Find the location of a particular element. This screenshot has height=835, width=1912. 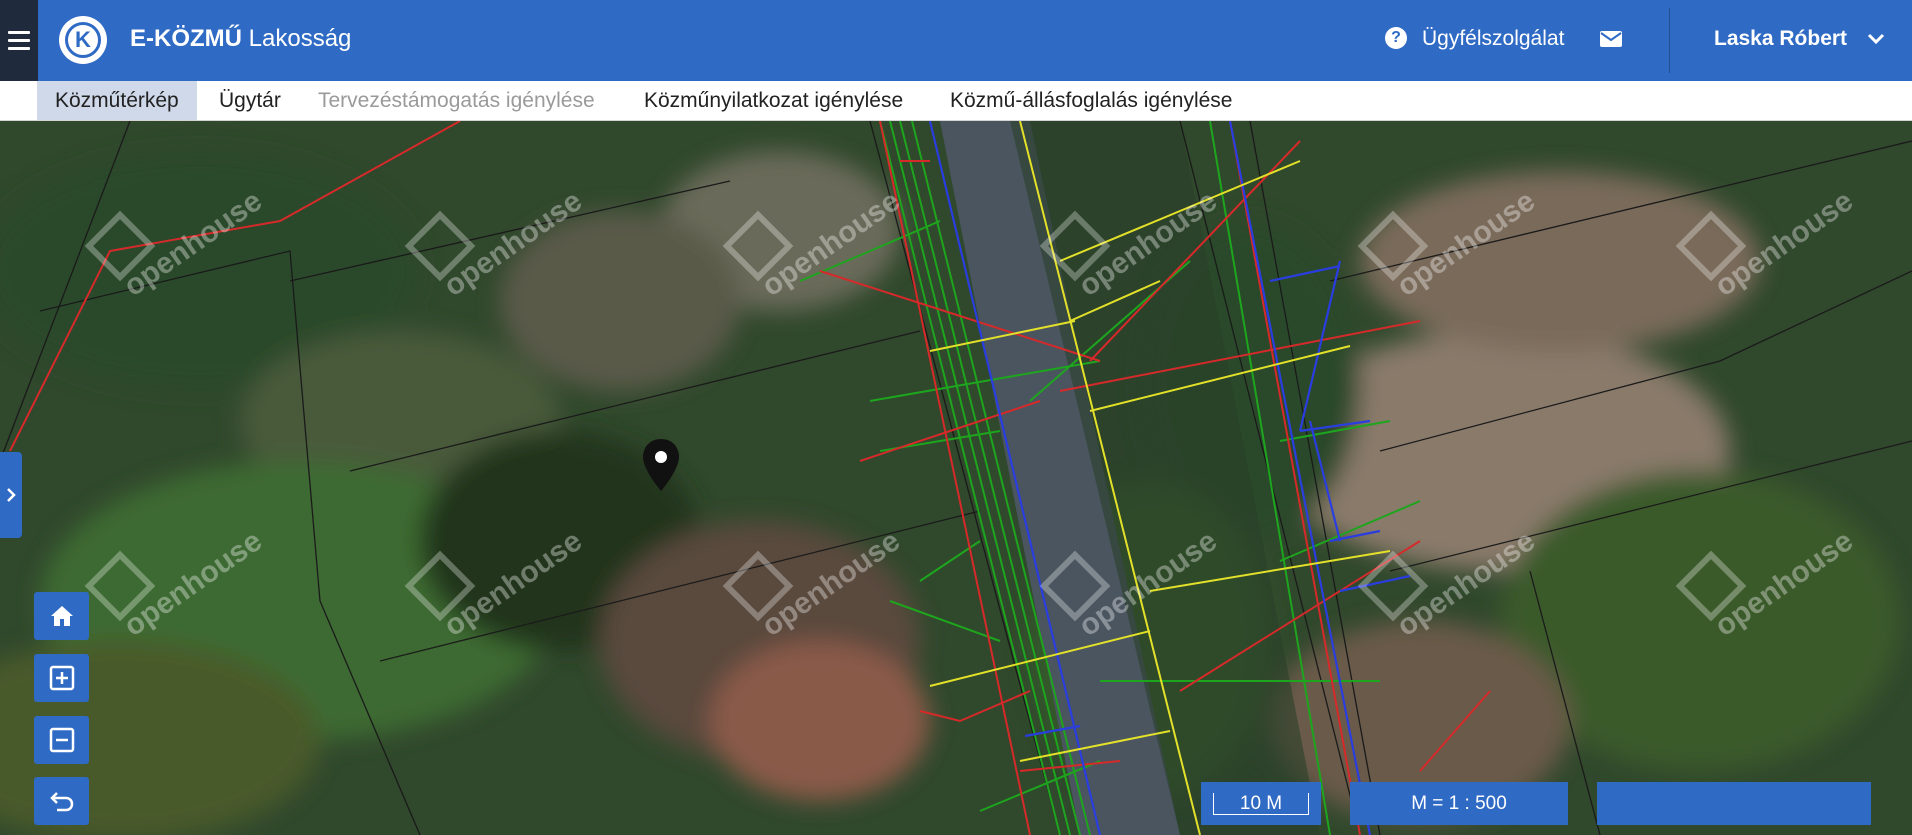

zoom-out-icon is located at coordinates (61, 740).